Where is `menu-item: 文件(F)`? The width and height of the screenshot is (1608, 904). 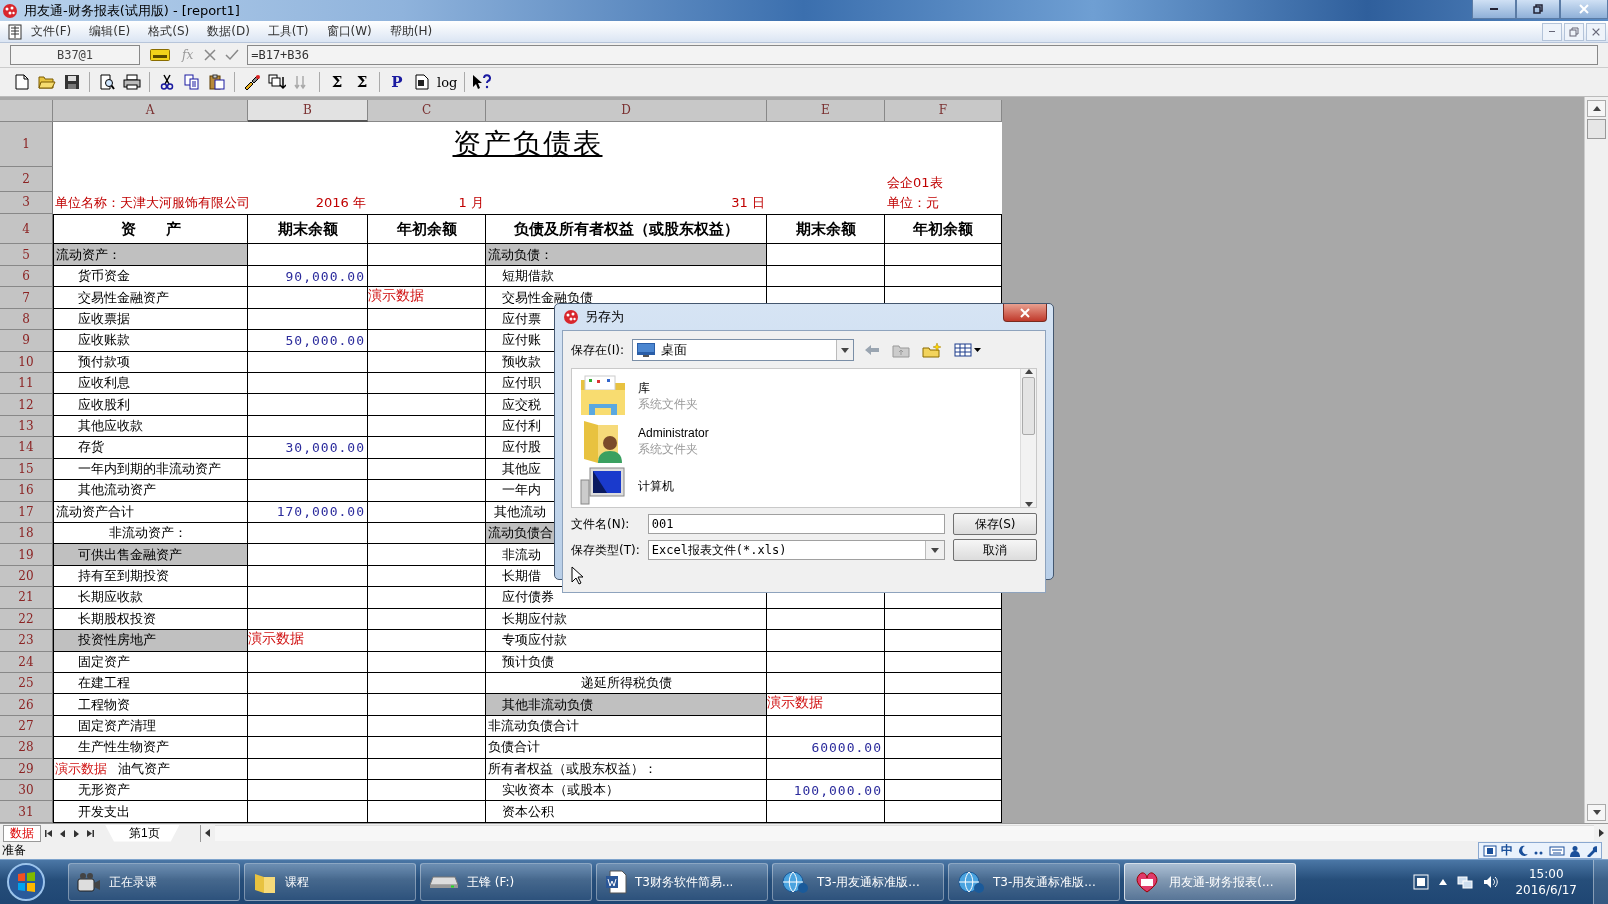 menu-item: 文件(F) is located at coordinates (51, 31).